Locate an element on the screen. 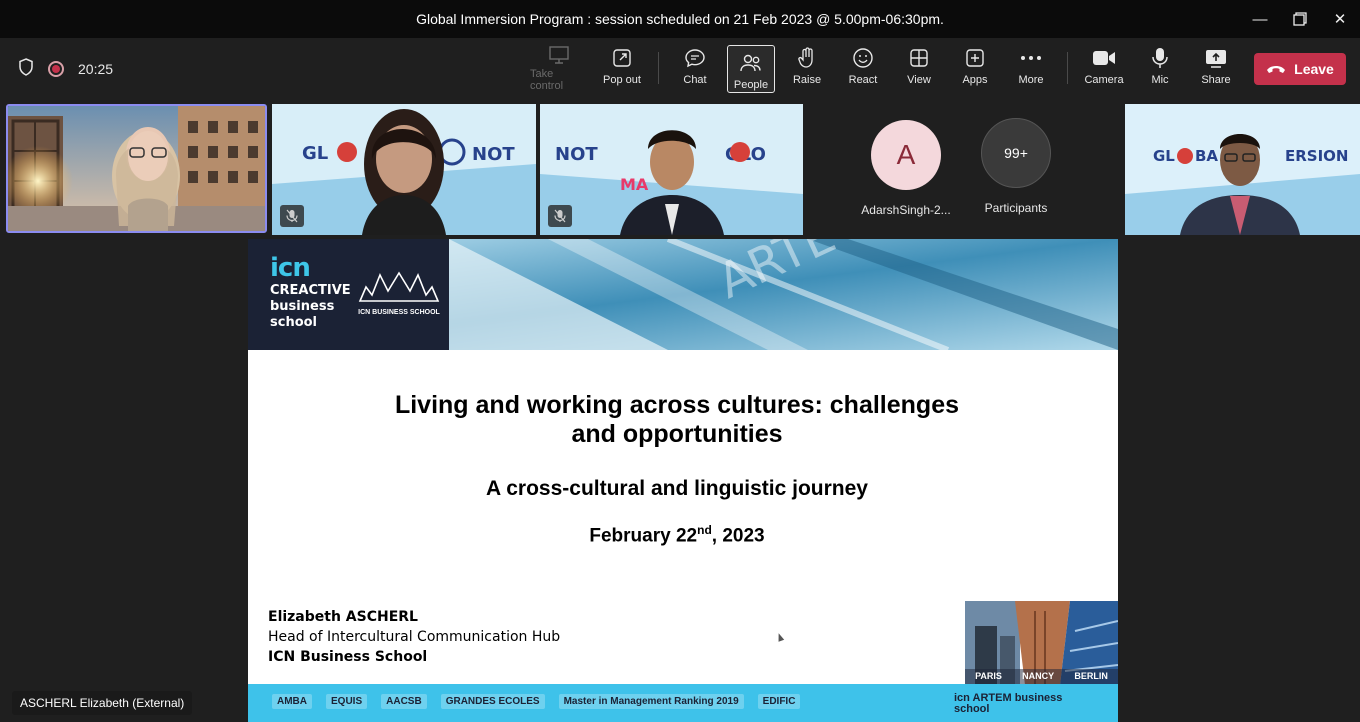 Image resolution: width=1360 pixels, height=722 pixels. svg-text: ERSION is located at coordinates (1317, 156).